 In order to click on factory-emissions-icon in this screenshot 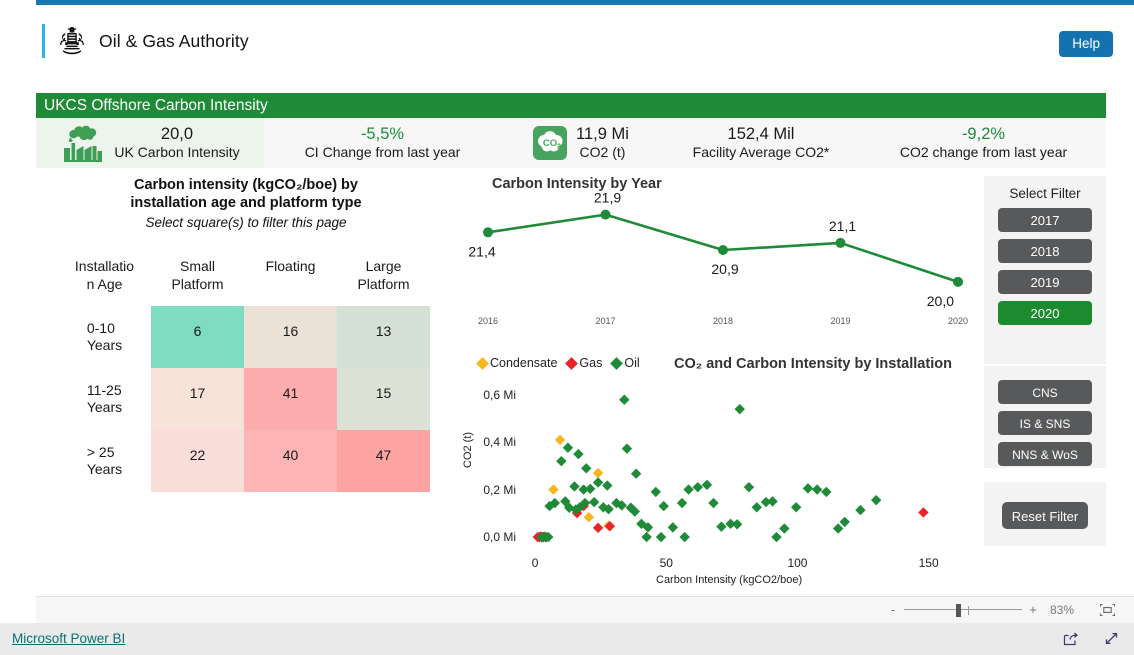, I will do `click(83, 143)`.